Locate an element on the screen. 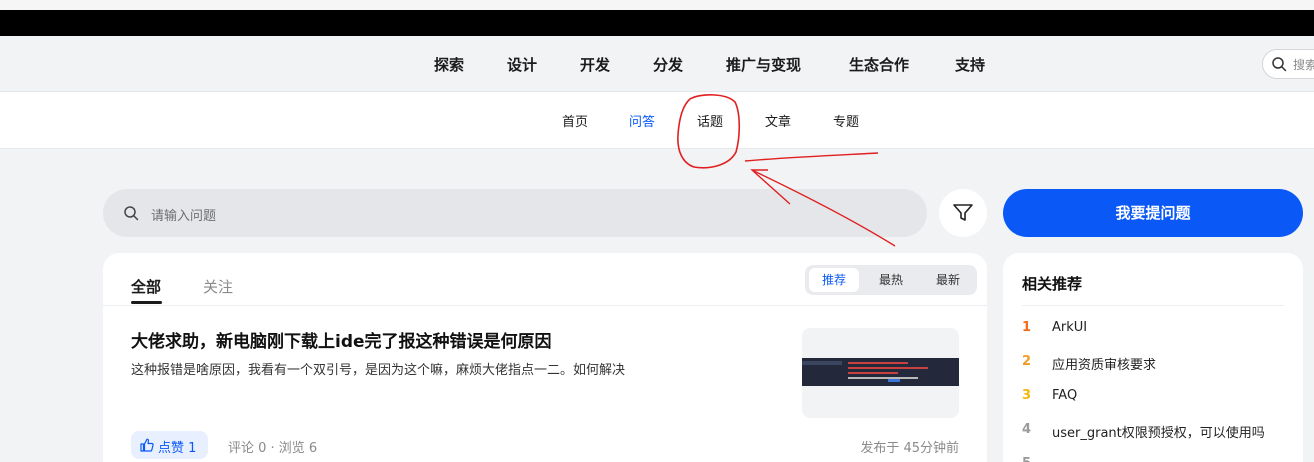 This screenshot has height=462, width=1314. global-search-input: 搜索 is located at coordinates (1288, 64).